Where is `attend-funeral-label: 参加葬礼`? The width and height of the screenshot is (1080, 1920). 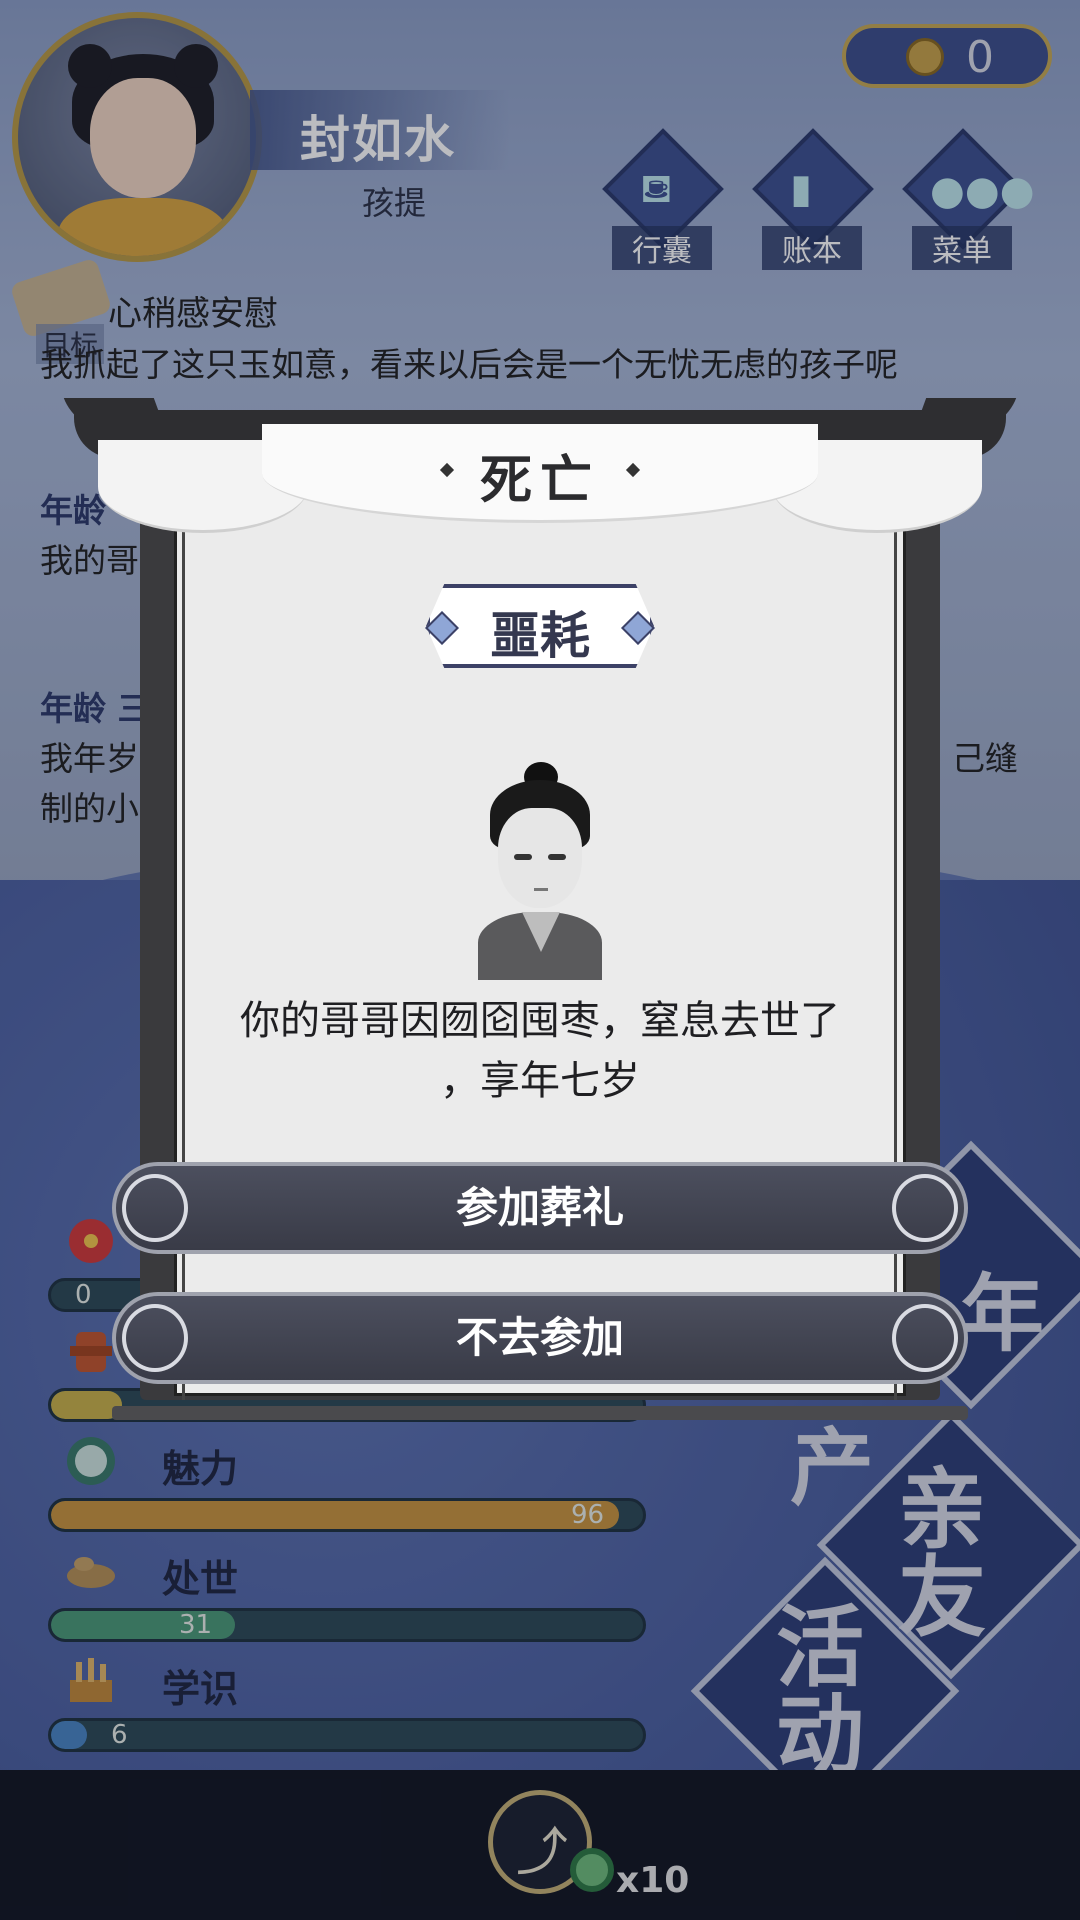
attend-funeral-label: 参加葬礼 is located at coordinates (539, 1207).